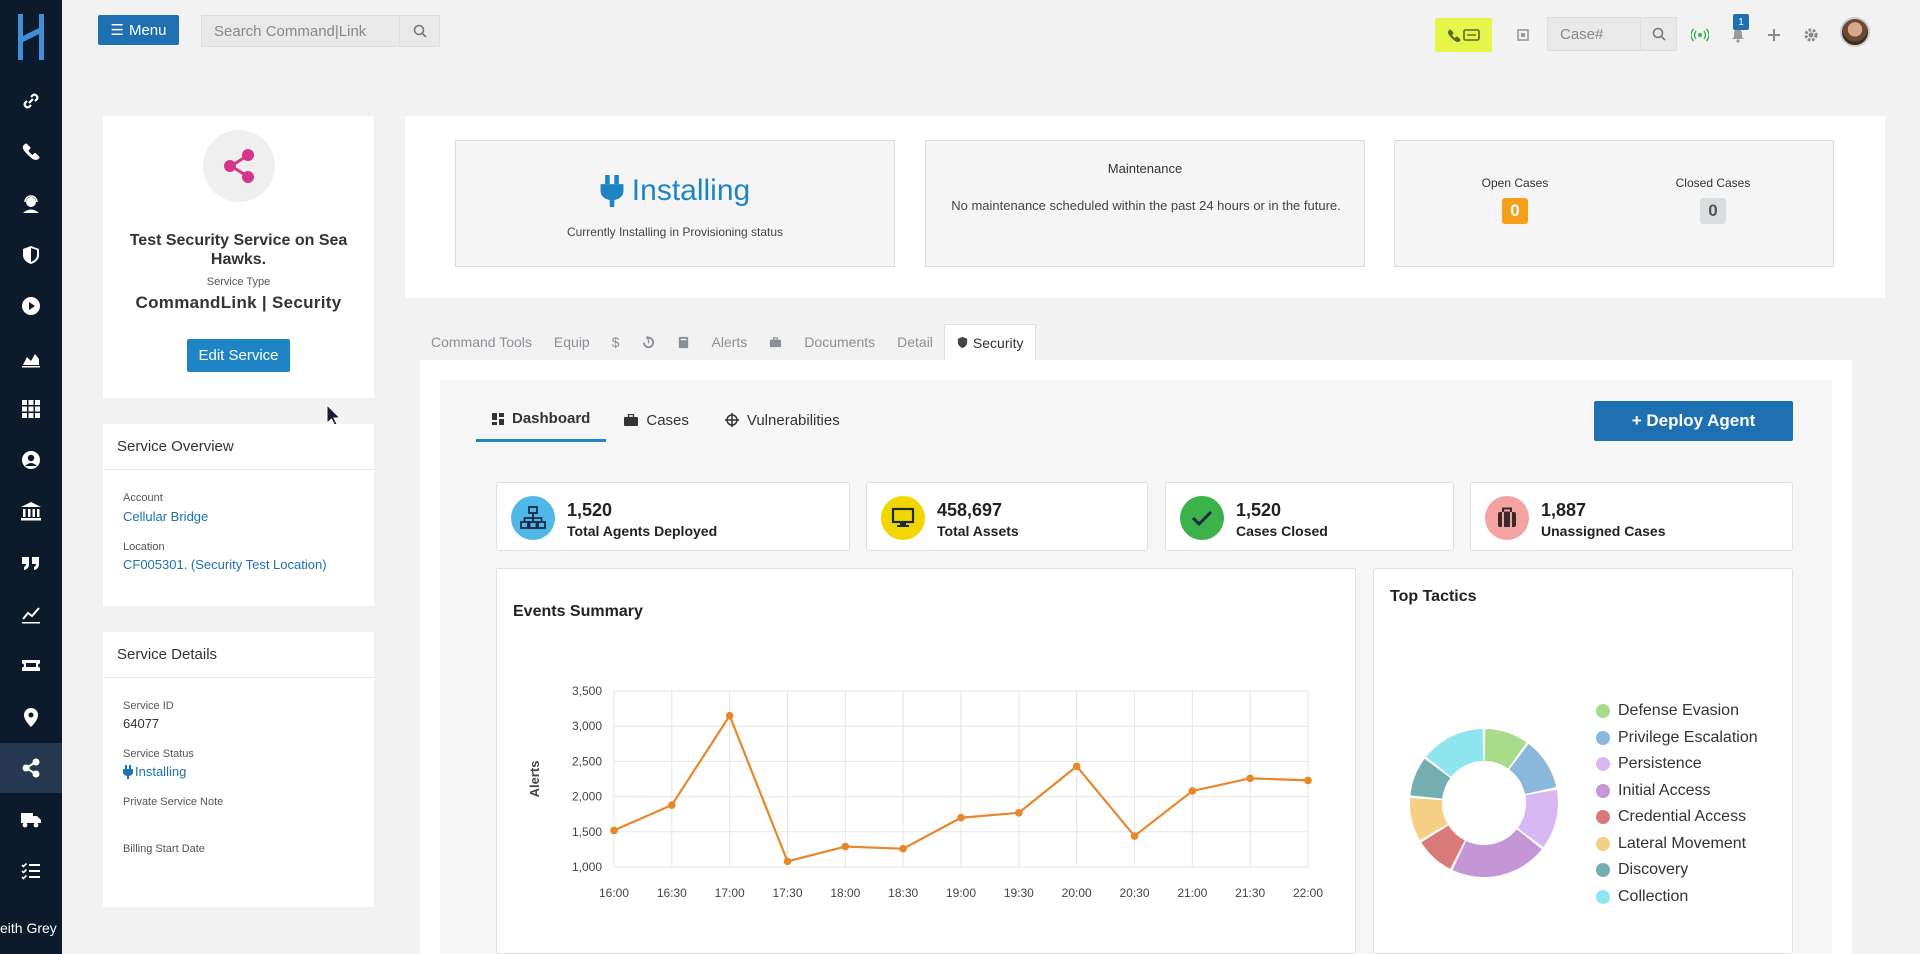 Image resolution: width=1920 pixels, height=954 pixels. I want to click on tab-history, so click(648, 342).